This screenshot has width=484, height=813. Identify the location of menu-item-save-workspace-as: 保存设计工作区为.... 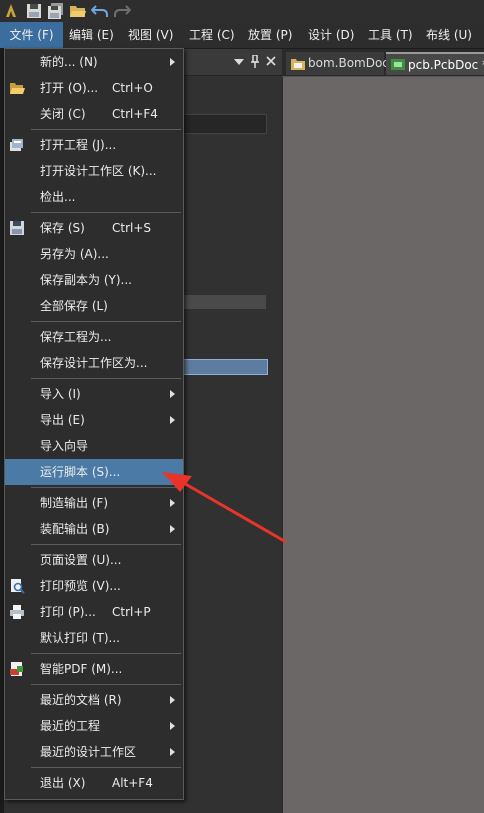
(94, 363).